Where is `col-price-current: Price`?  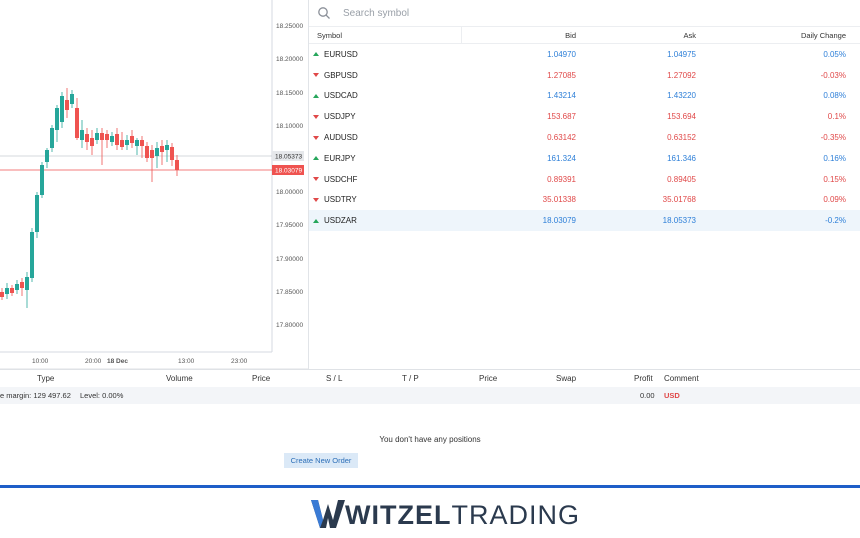
col-price-current: Price is located at coordinates (488, 378).